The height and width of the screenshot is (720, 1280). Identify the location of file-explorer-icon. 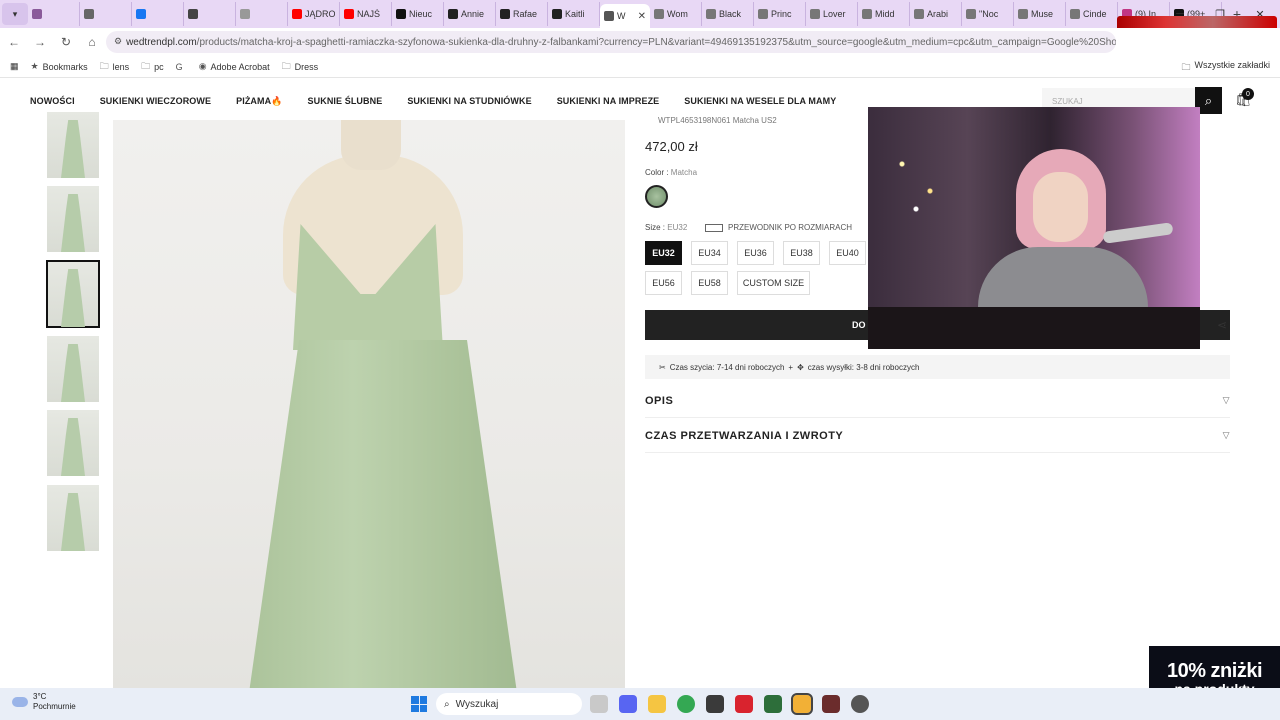
(657, 704).